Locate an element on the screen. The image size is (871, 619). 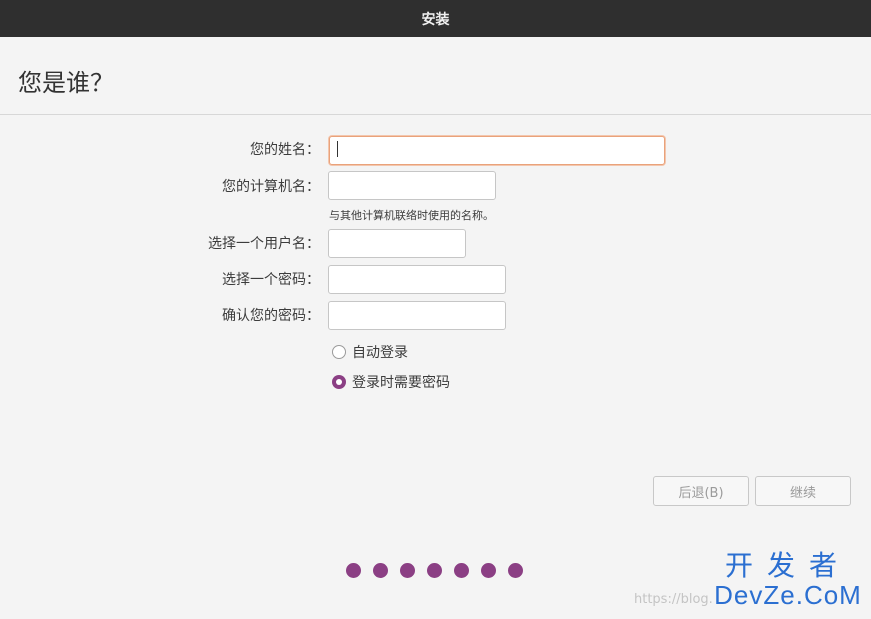
computer-name-label: 您的计算机名： is located at coordinates (271, 187).